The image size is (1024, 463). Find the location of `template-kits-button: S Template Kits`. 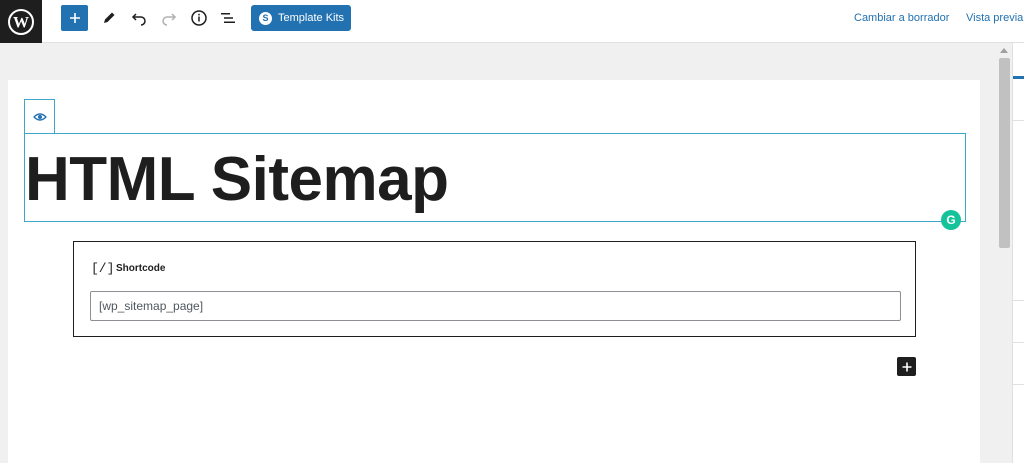

template-kits-button: S Template Kits is located at coordinates (301, 18).